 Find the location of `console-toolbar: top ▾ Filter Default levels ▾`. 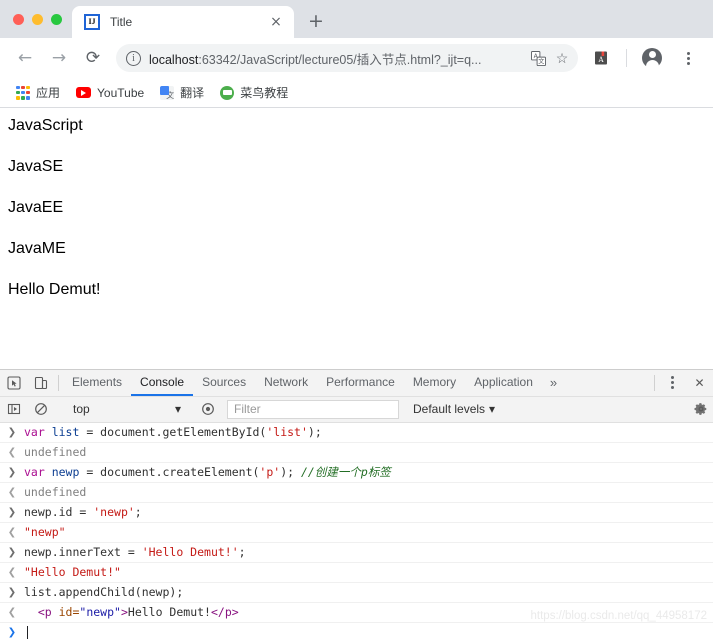

console-toolbar: top ▾ Filter Default levels ▾ is located at coordinates (356, 409).